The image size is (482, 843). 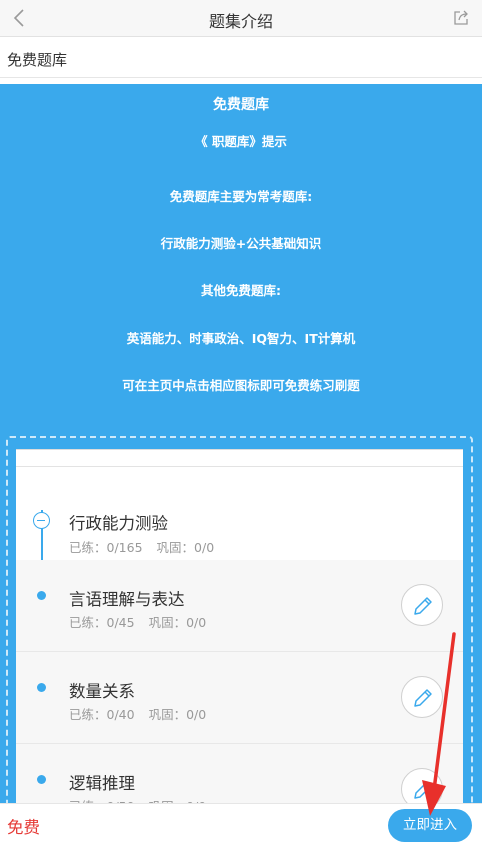 I want to click on practiced-count: 已练：0/40, so click(x=102, y=714).